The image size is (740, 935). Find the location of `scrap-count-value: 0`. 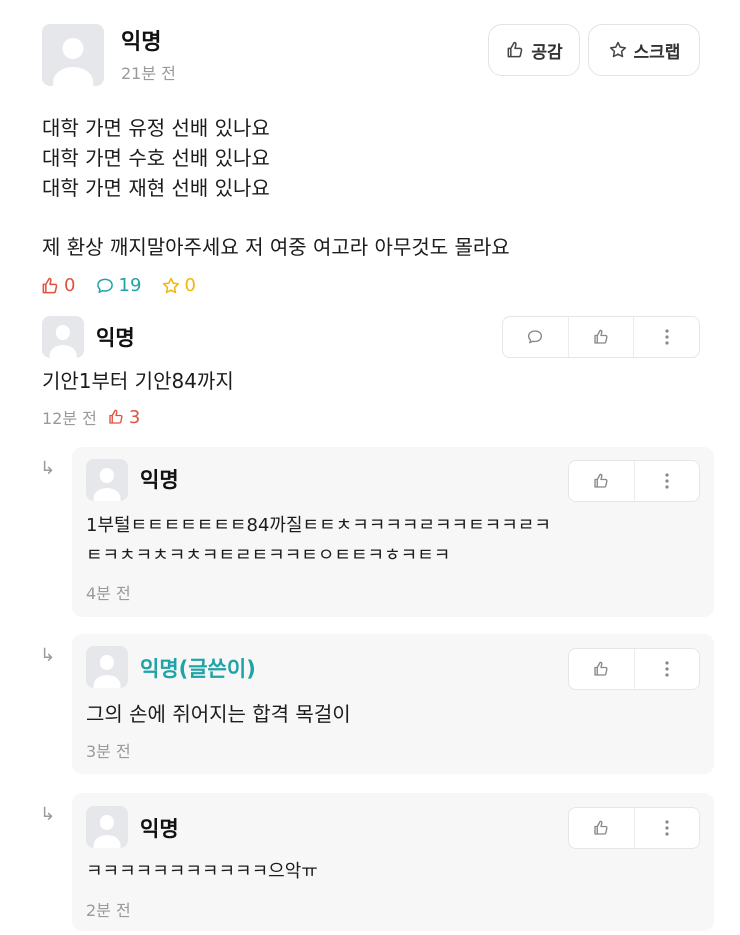

scrap-count-value: 0 is located at coordinates (190, 285).